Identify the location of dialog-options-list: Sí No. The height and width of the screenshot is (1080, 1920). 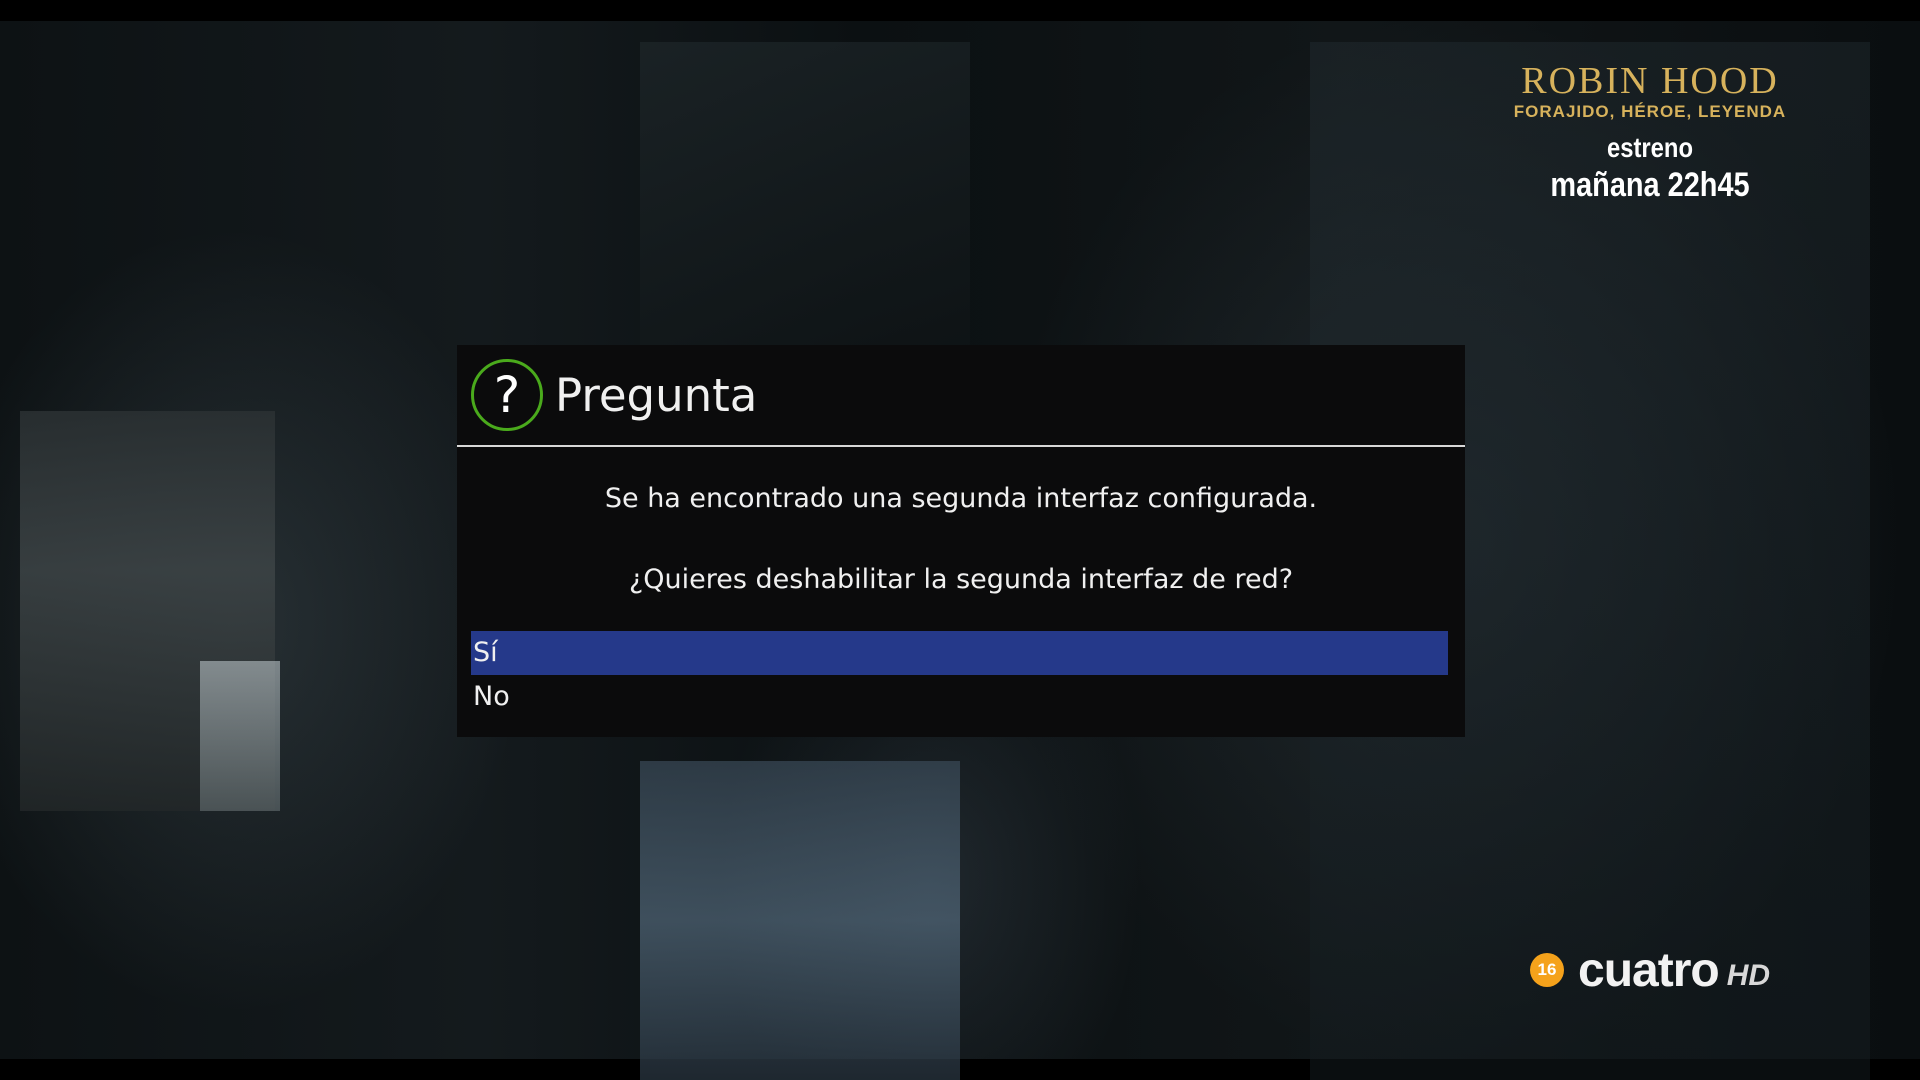
(959, 675).